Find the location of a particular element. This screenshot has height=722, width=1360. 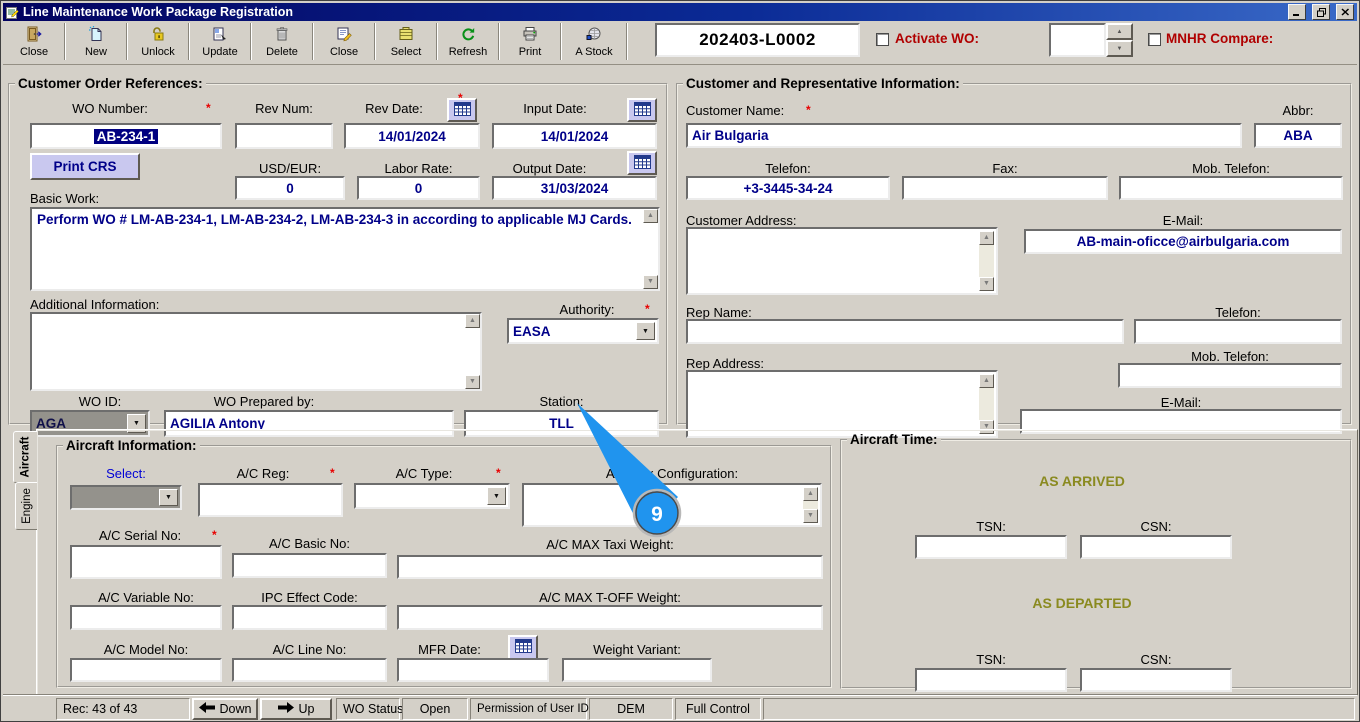

labor-rate-input: 0 is located at coordinates (418, 188).